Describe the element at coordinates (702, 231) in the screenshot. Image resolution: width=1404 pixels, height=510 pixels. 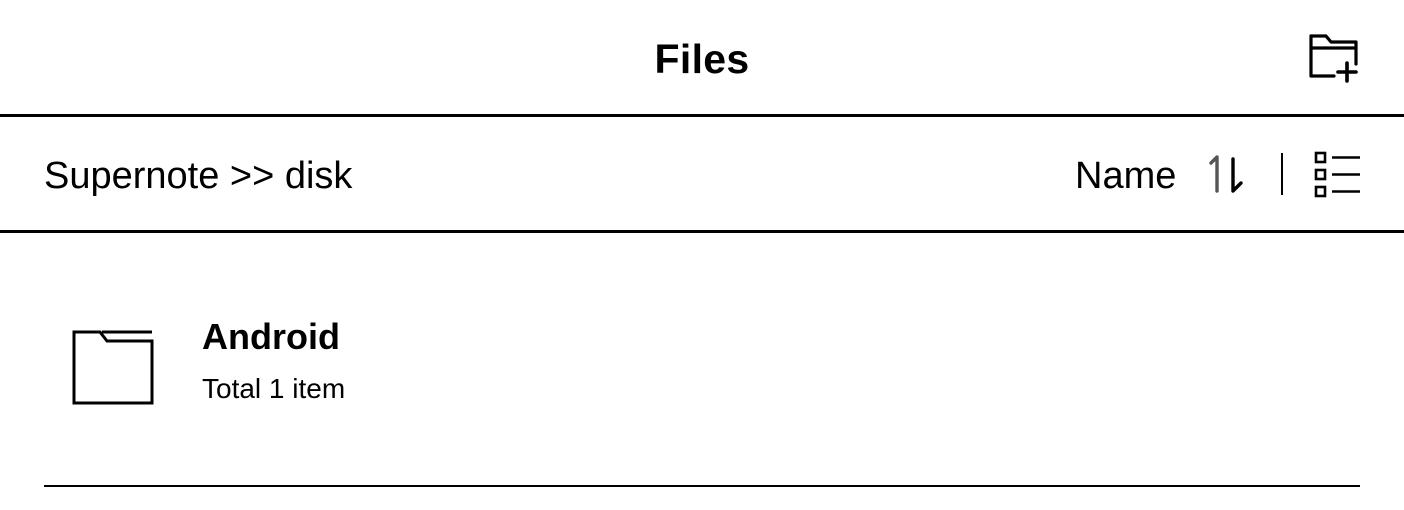
I see `toolbar-divider` at that location.